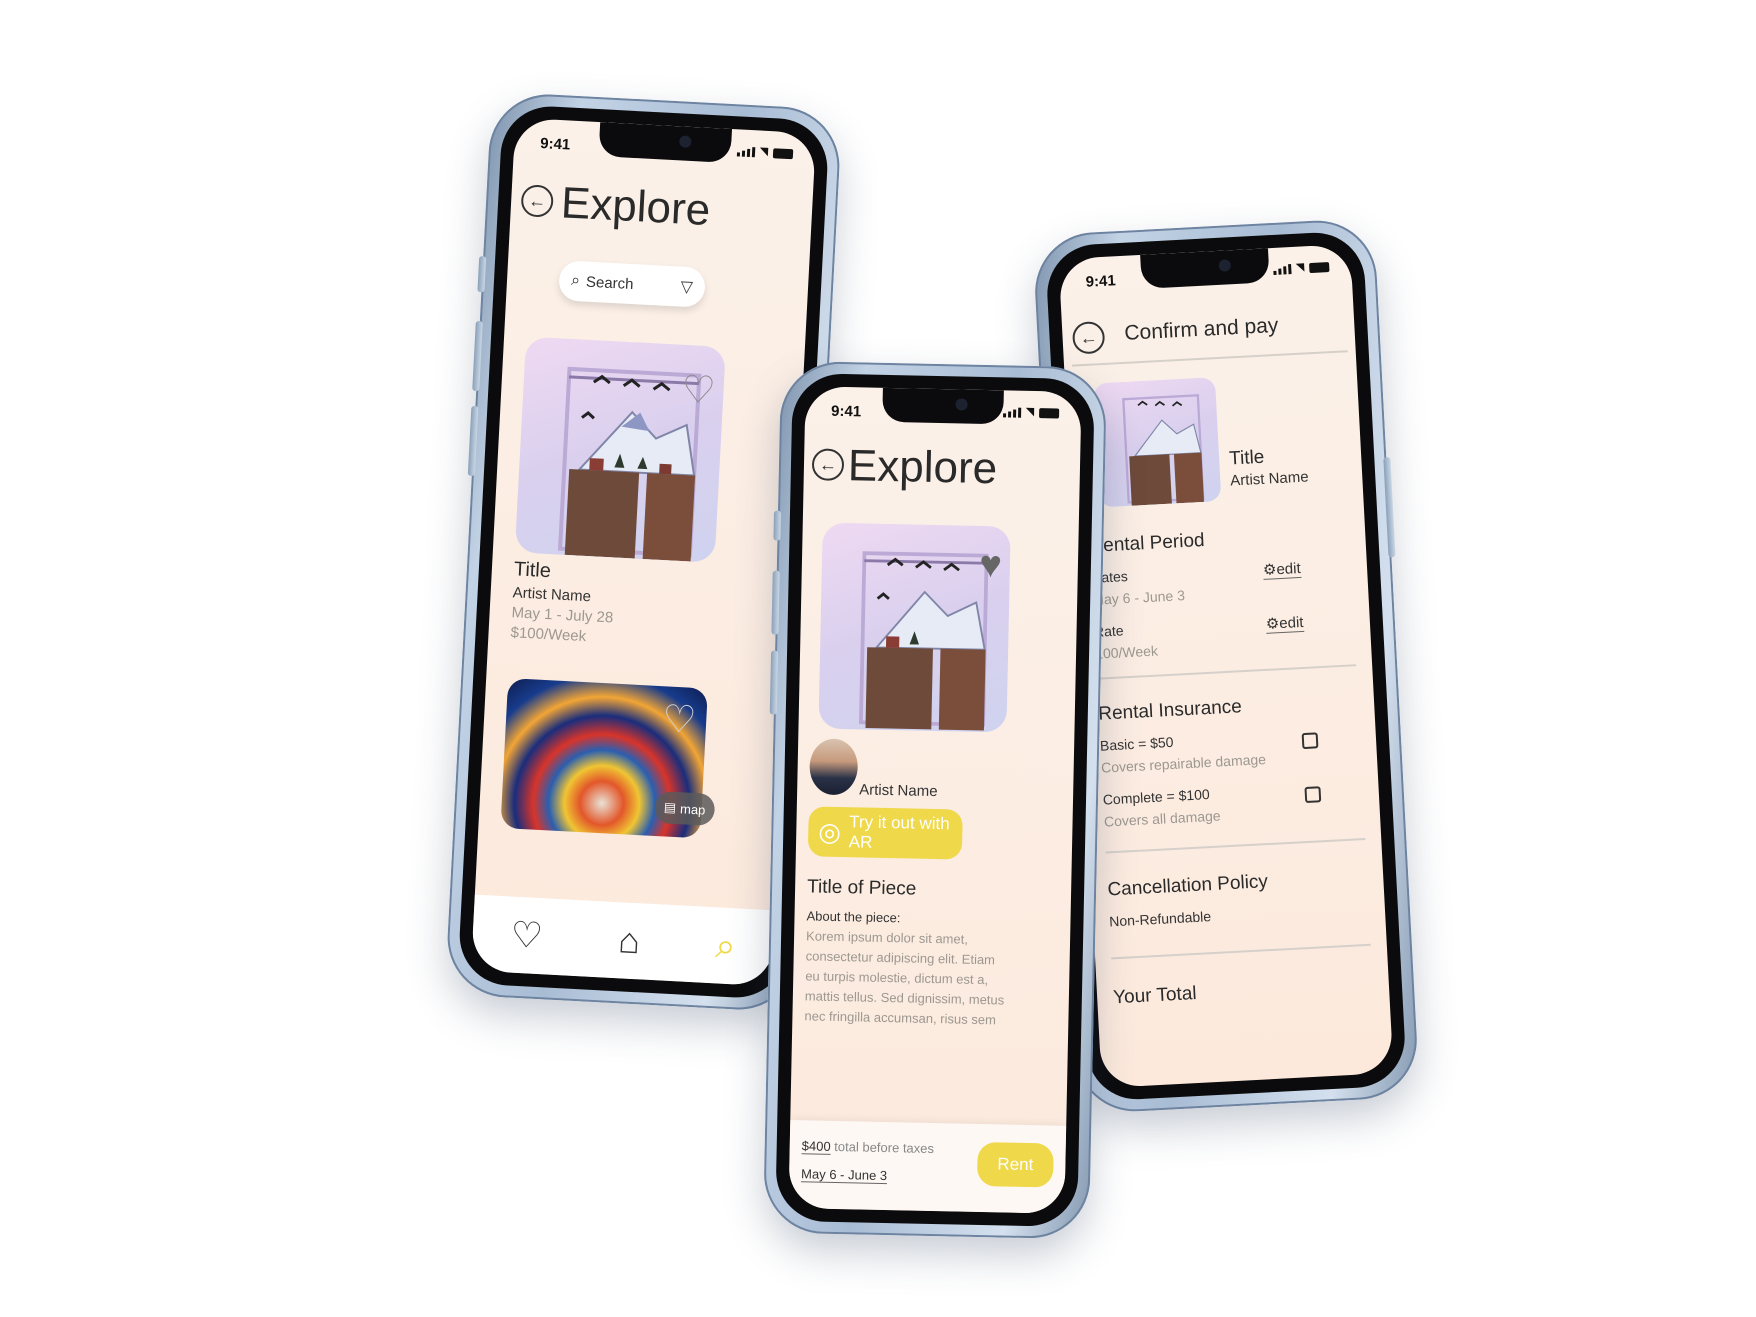 This screenshot has width=1756, height=1317. I want to click on basic-insurance-desc: Covers repairable damage, so click(1183, 763).